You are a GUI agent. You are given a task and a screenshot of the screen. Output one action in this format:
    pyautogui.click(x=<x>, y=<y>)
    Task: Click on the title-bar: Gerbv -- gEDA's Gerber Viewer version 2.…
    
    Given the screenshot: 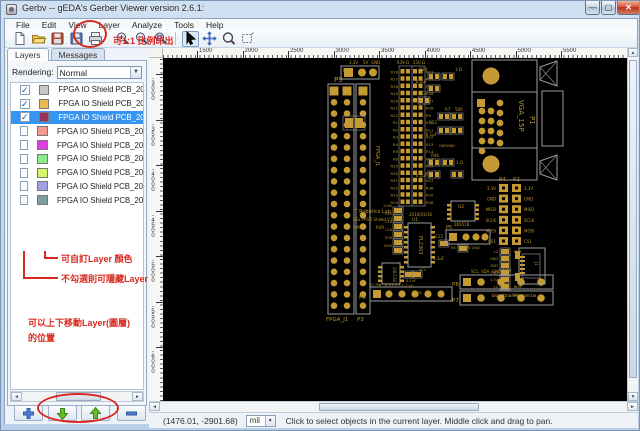 What is the action you would take?
    pyautogui.click(x=320, y=9)
    